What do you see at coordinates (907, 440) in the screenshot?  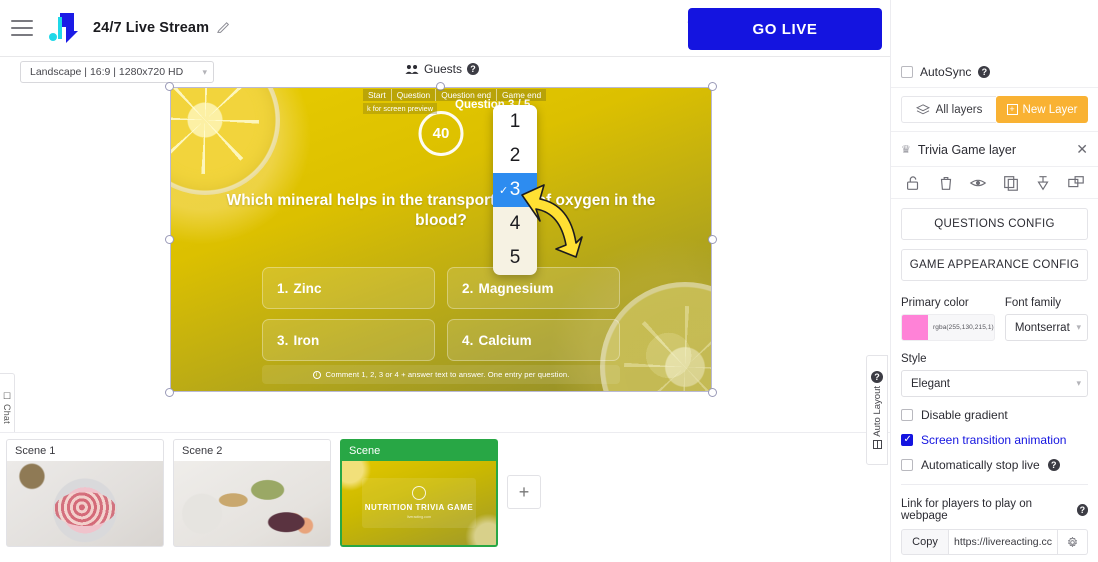 I see `screen-transition-checkbox` at bounding box center [907, 440].